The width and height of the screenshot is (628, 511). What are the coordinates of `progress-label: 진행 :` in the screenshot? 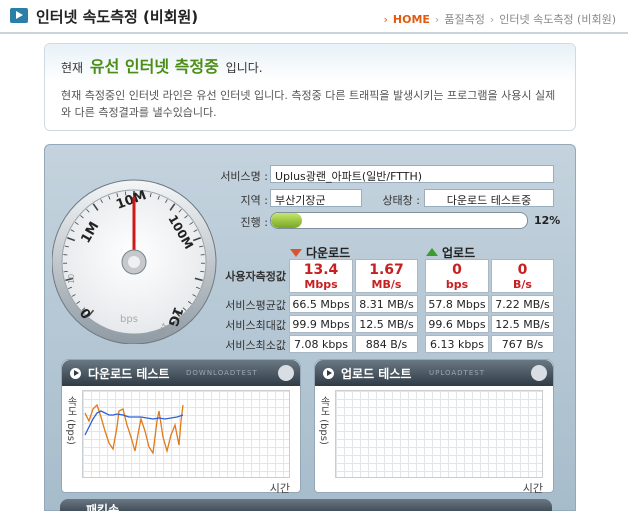 It's located at (254, 222).